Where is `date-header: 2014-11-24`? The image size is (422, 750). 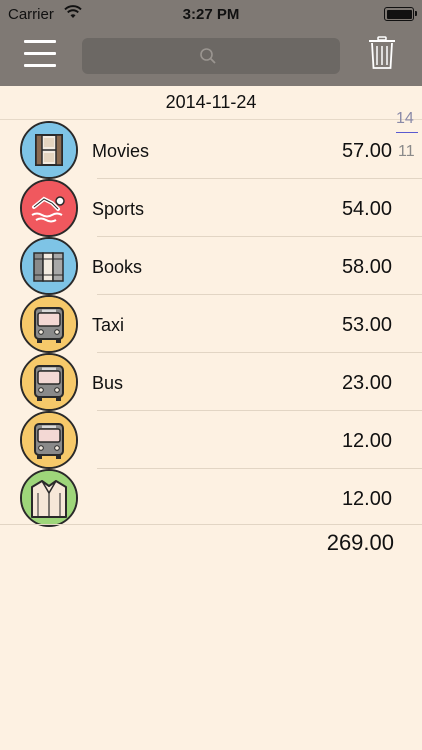 date-header: 2014-11-24 is located at coordinates (211, 102).